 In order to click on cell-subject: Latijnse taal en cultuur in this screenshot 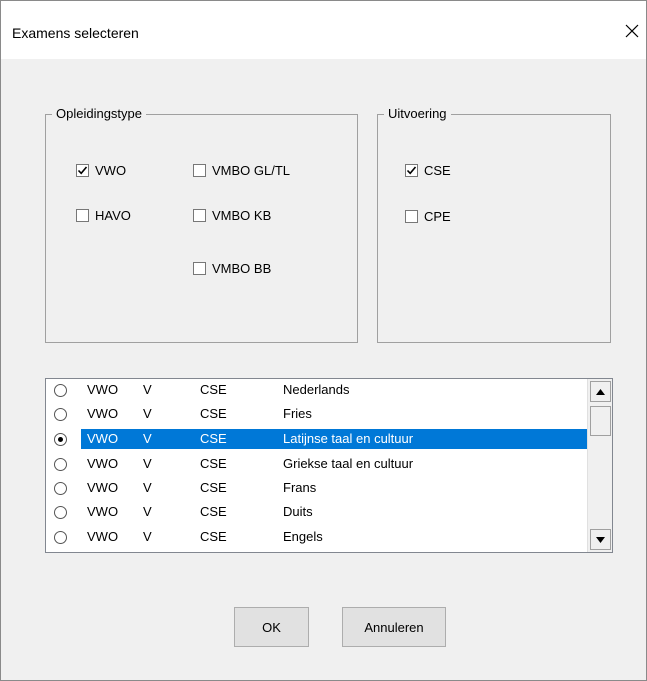, I will do `click(348, 438)`.